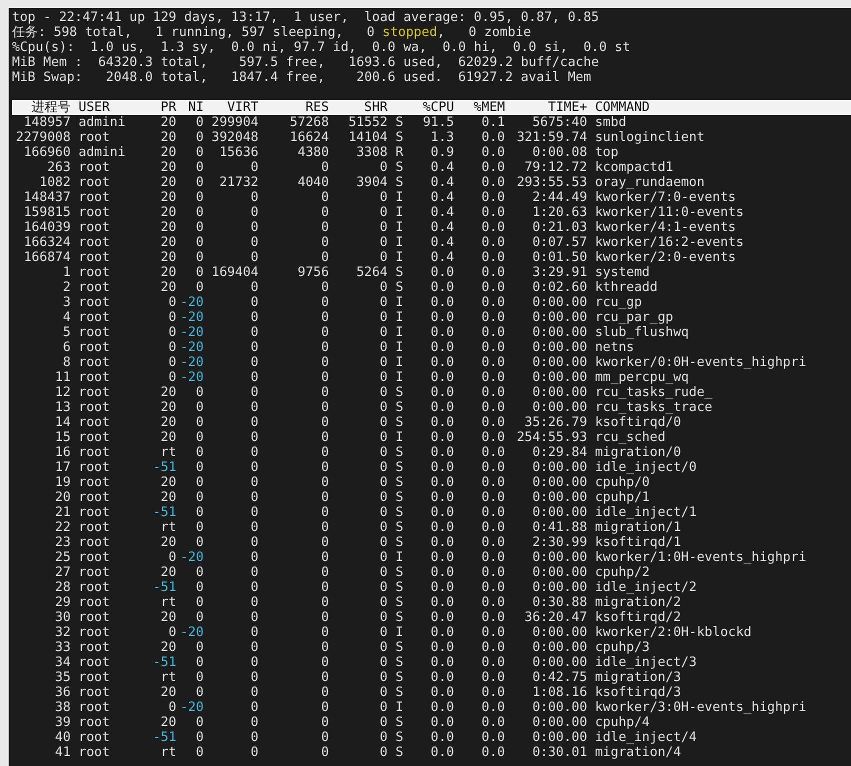  Describe the element at coordinates (665, 227) in the screenshot. I see `table-cell-text: kworker/4:1-events` at that location.